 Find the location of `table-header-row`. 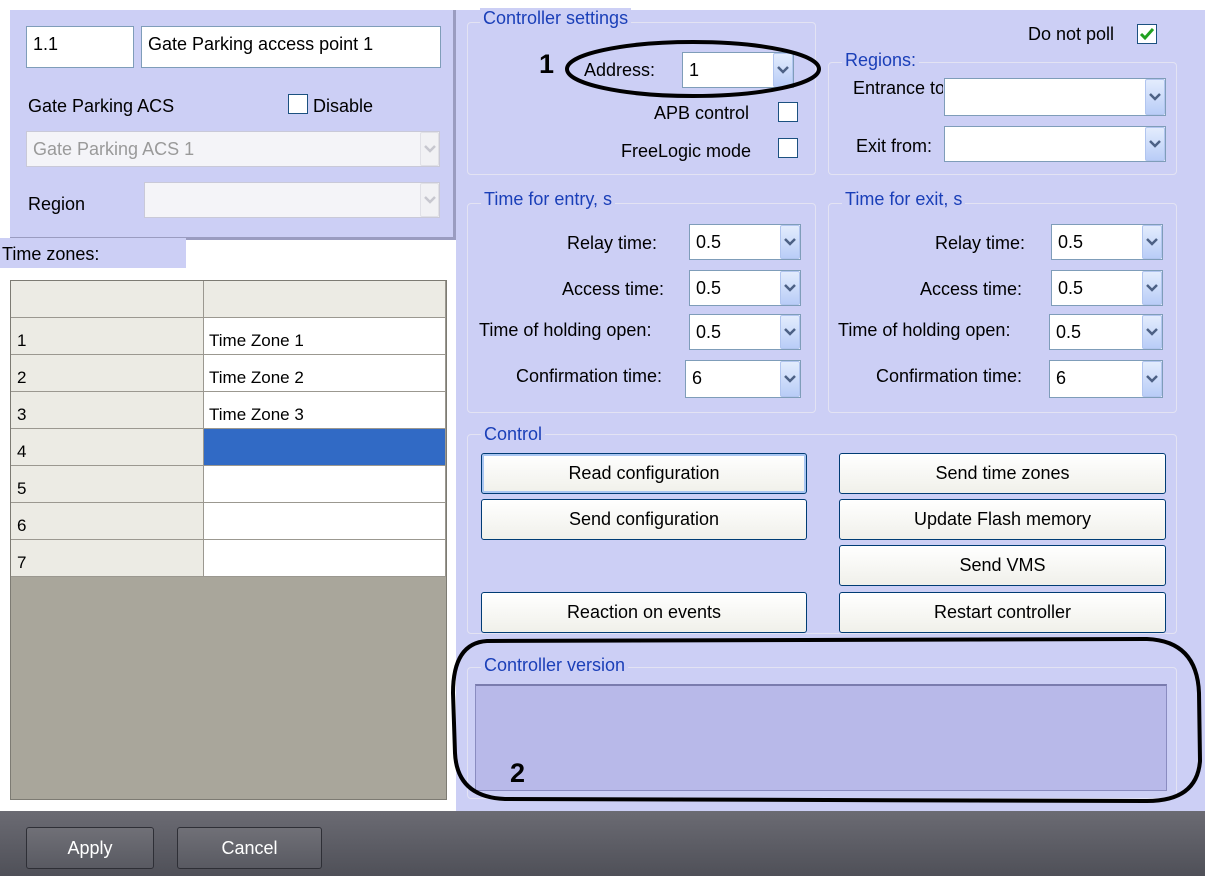

table-header-row is located at coordinates (228, 299).